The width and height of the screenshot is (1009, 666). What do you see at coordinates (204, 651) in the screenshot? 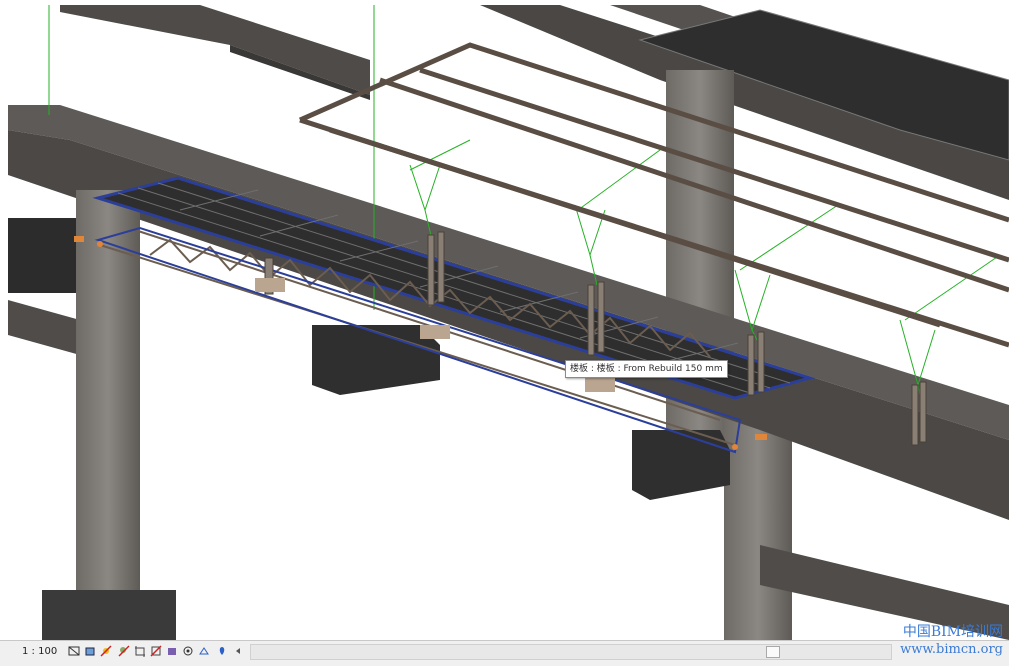
I see `analytical-model-icon` at bounding box center [204, 651].